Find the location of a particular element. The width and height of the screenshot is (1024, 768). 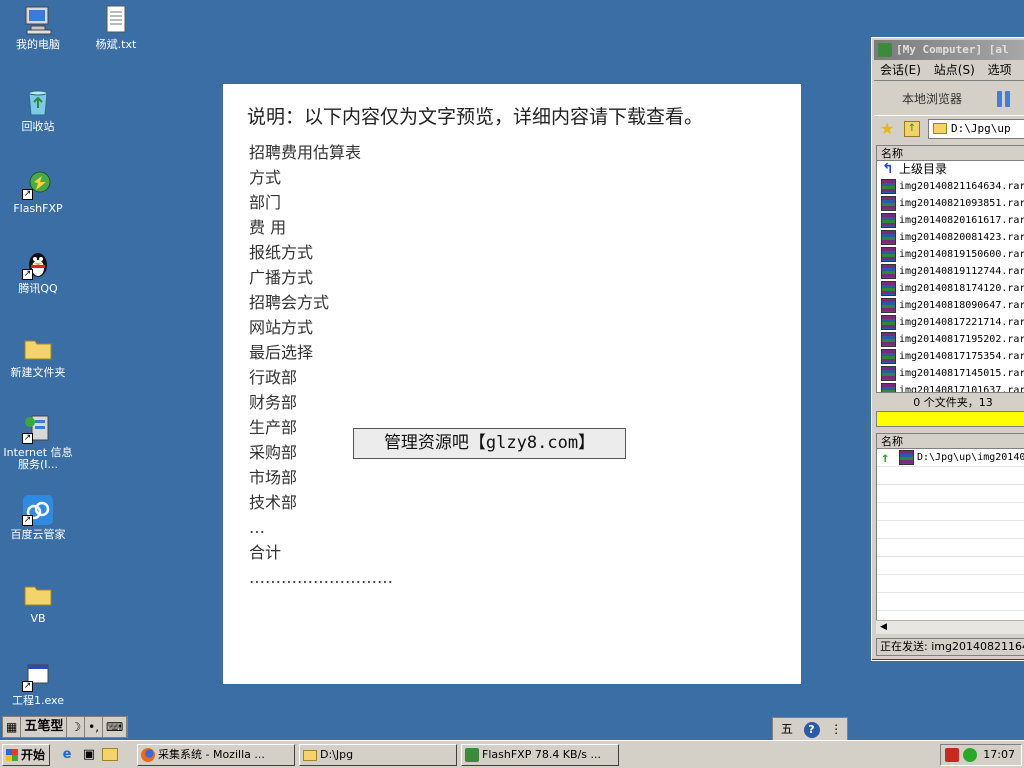

task-button-folder: D:\Jpg is located at coordinates (378, 755).